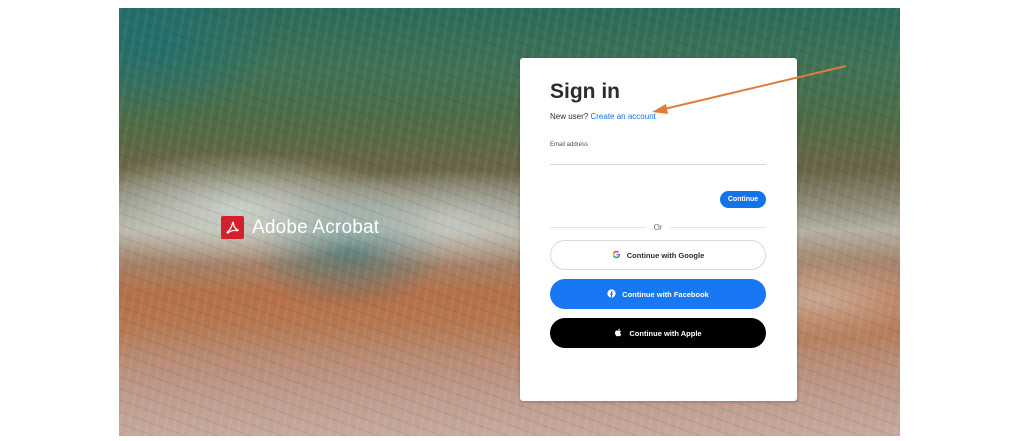 The image size is (1018, 441). I want to click on facebook-button-label: Continue with Facebook, so click(665, 294).